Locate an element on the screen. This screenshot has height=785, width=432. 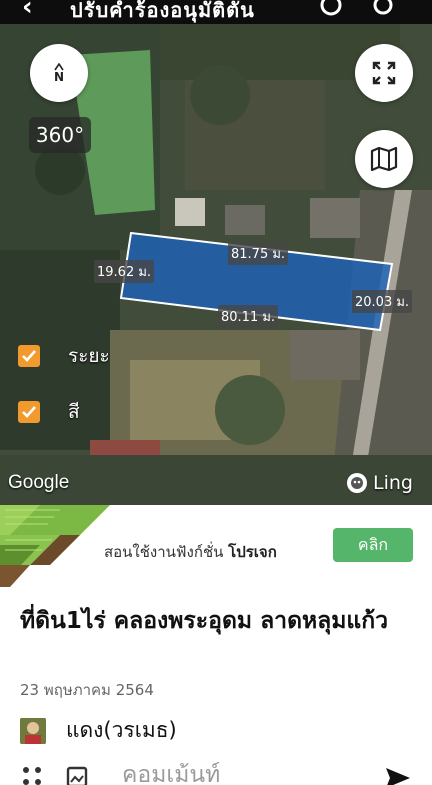
author-row: แดง(วรเมธ) is located at coordinates (98, 730).